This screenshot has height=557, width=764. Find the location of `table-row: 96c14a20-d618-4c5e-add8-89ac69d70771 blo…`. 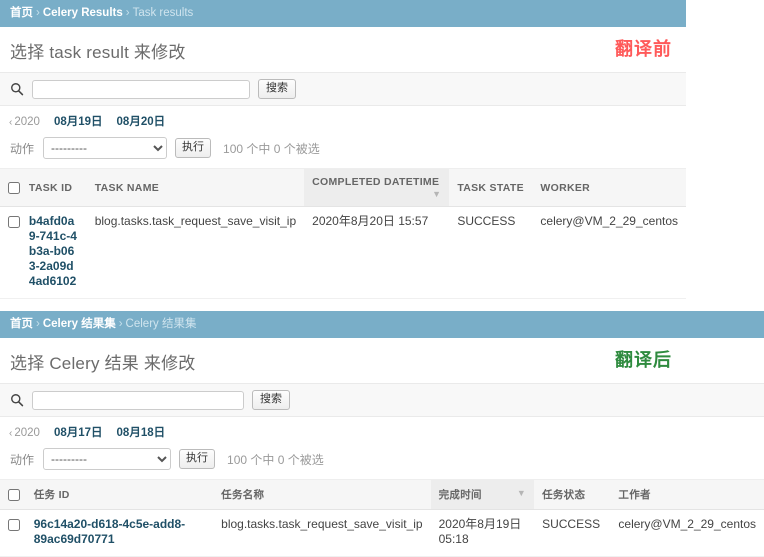

table-row: 96c14a20-d618-4c5e-add8-89ac69d70771 blo… is located at coordinates (382, 533).